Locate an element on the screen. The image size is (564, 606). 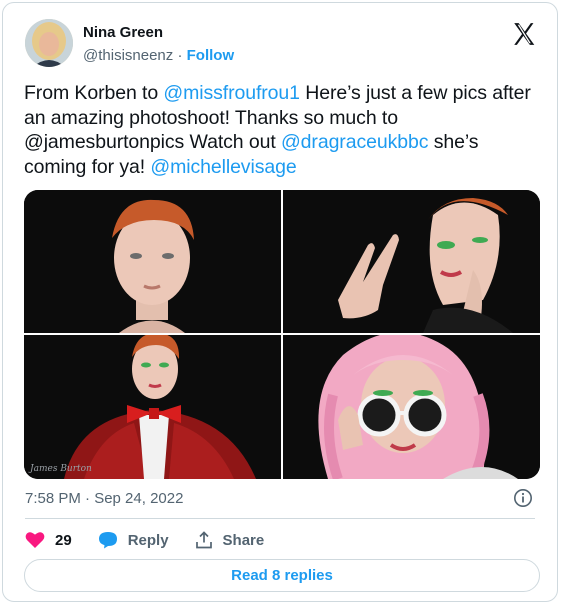
reply-button: Reply is located at coordinates (133, 540).